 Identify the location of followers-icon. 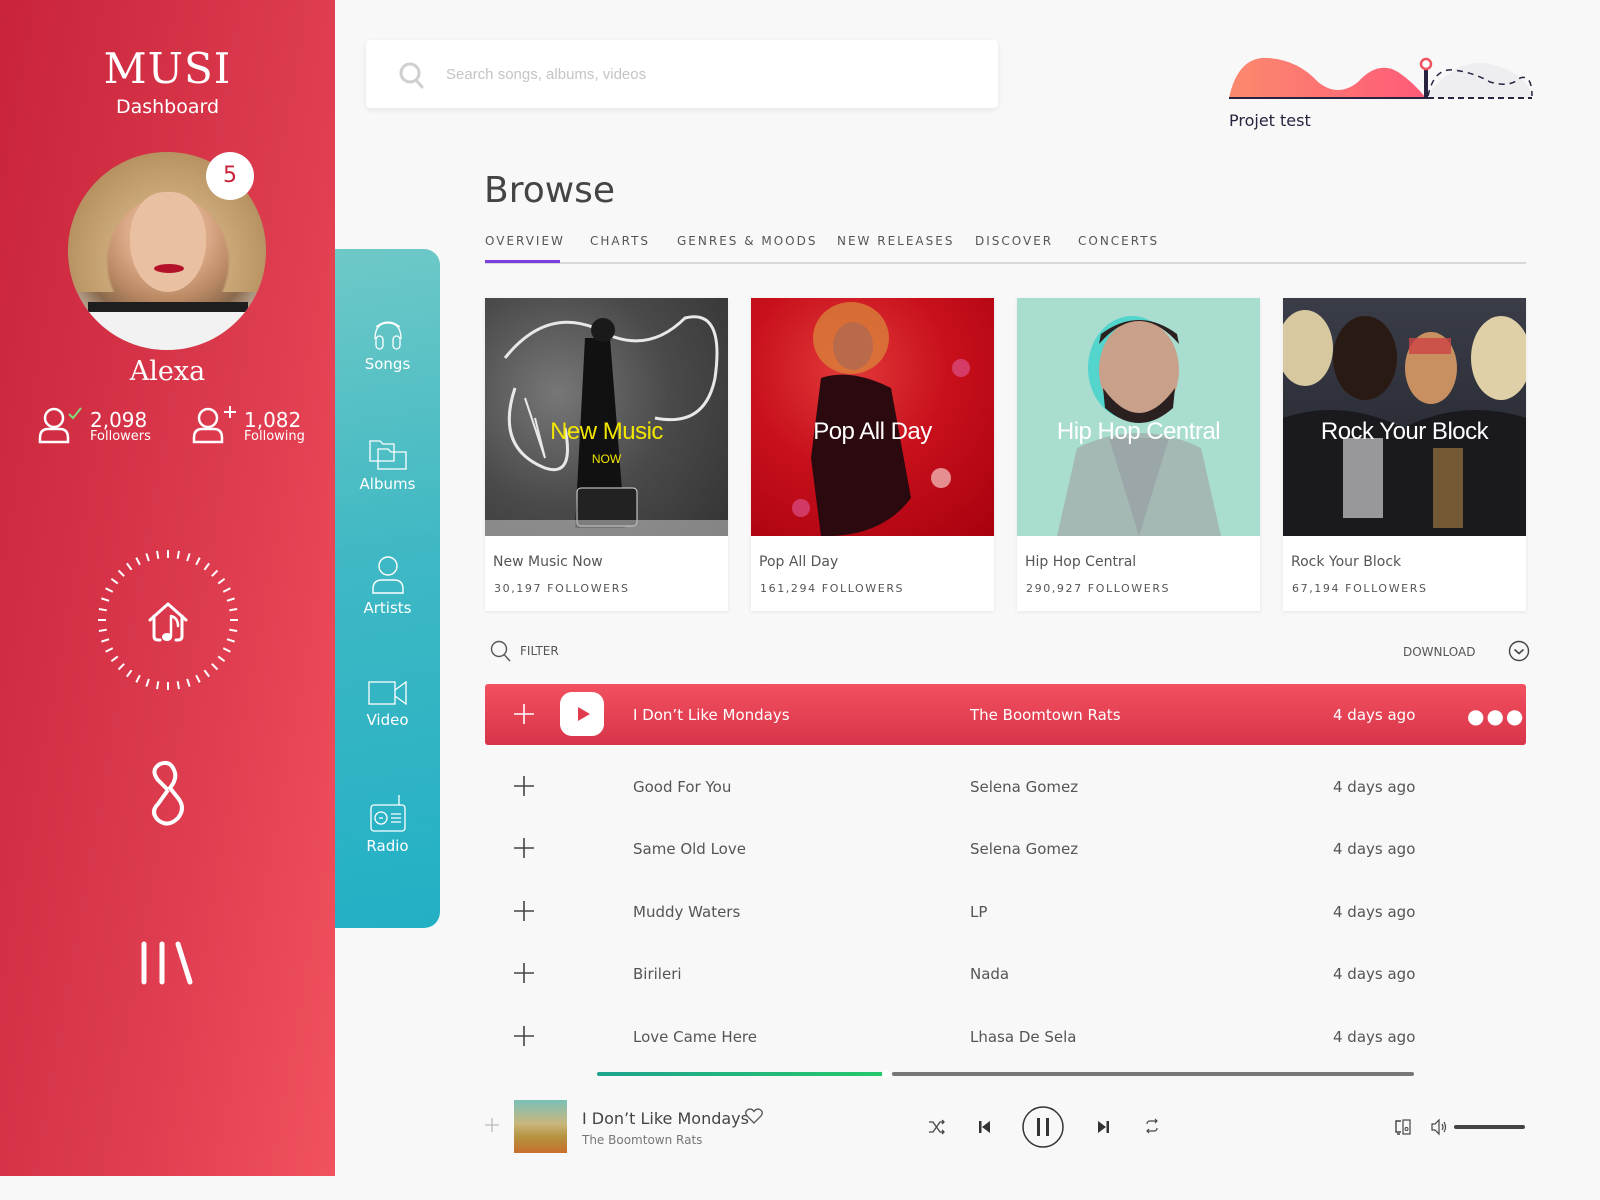
(60, 425).